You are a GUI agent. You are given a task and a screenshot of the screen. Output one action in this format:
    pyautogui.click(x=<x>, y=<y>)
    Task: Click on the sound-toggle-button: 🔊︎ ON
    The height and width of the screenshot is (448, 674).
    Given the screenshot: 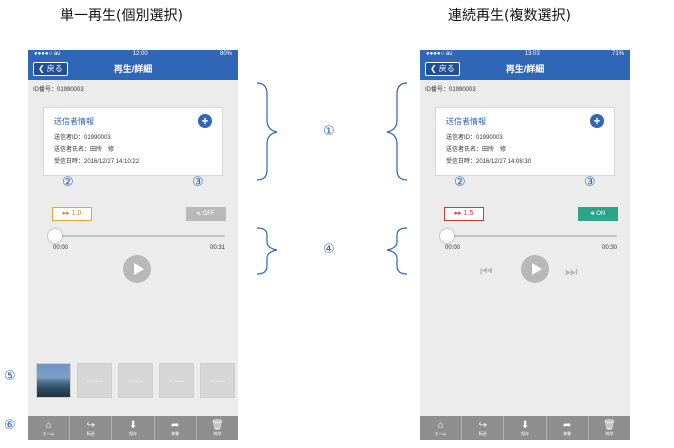 What is the action you would take?
    pyautogui.click(x=598, y=214)
    